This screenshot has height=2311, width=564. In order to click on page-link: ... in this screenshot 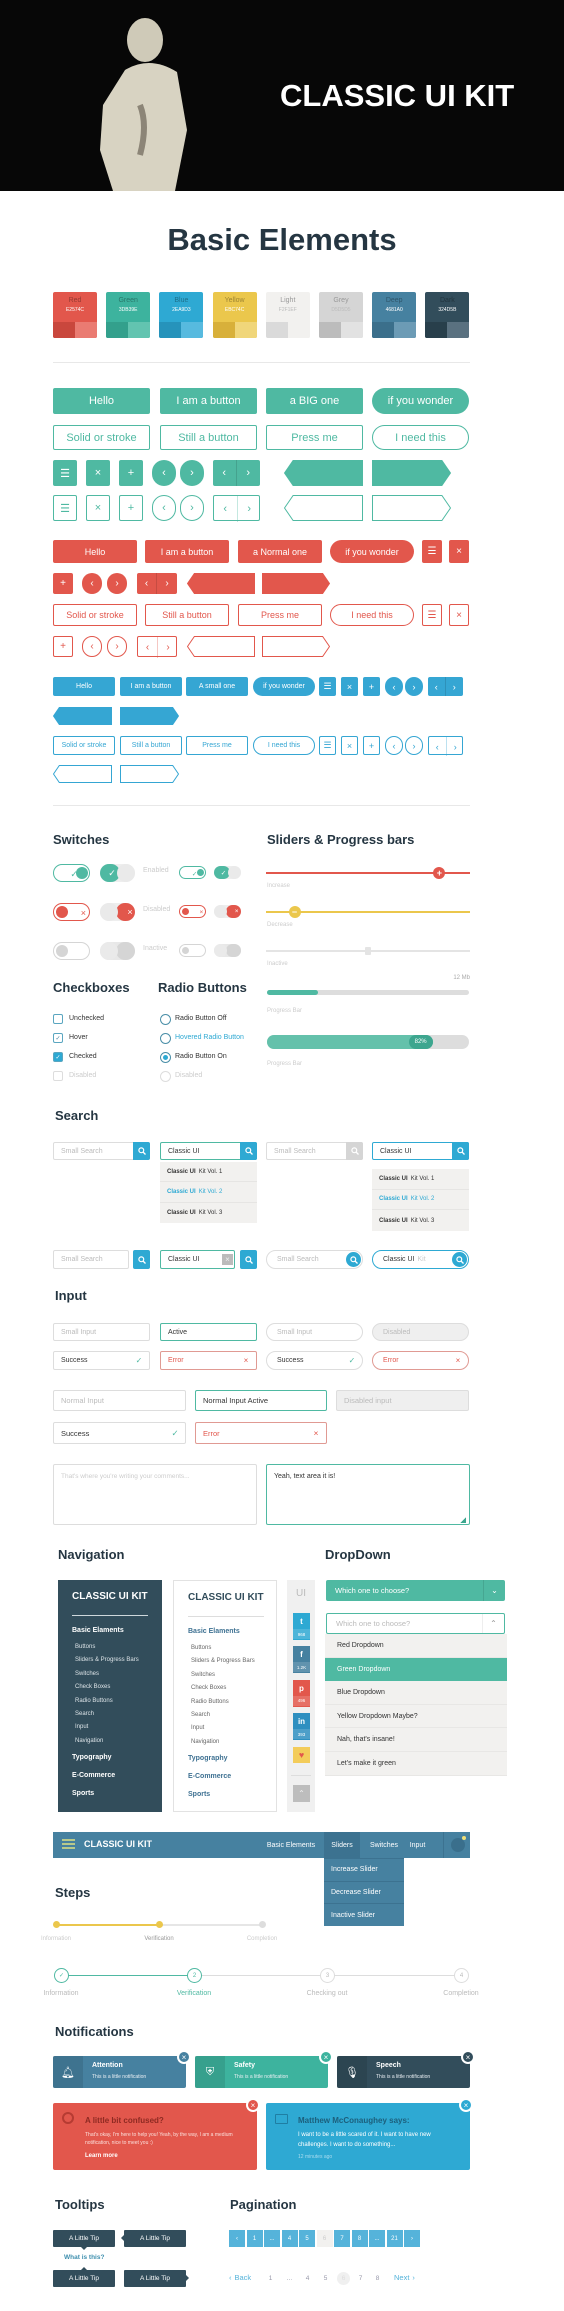, I will do `click(289, 2278)`.